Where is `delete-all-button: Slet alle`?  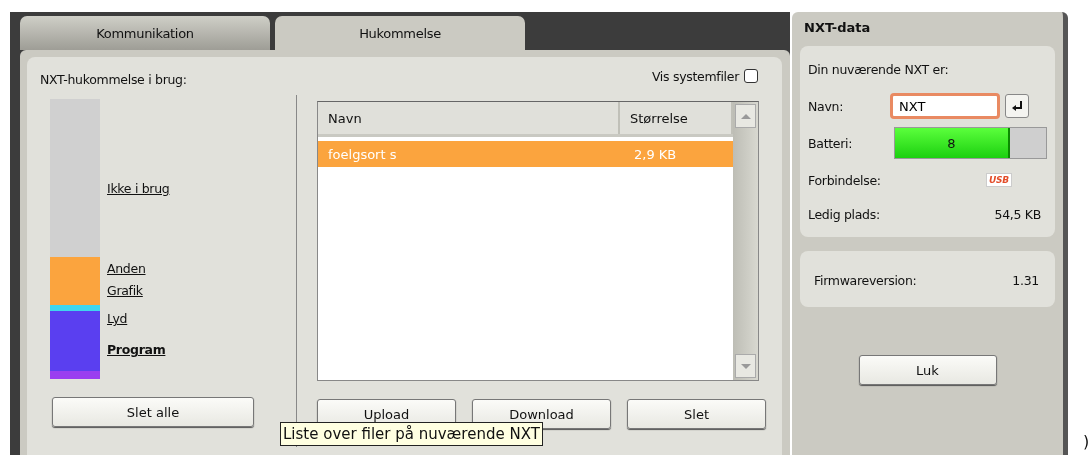
delete-all-button: Slet alle is located at coordinates (153, 412).